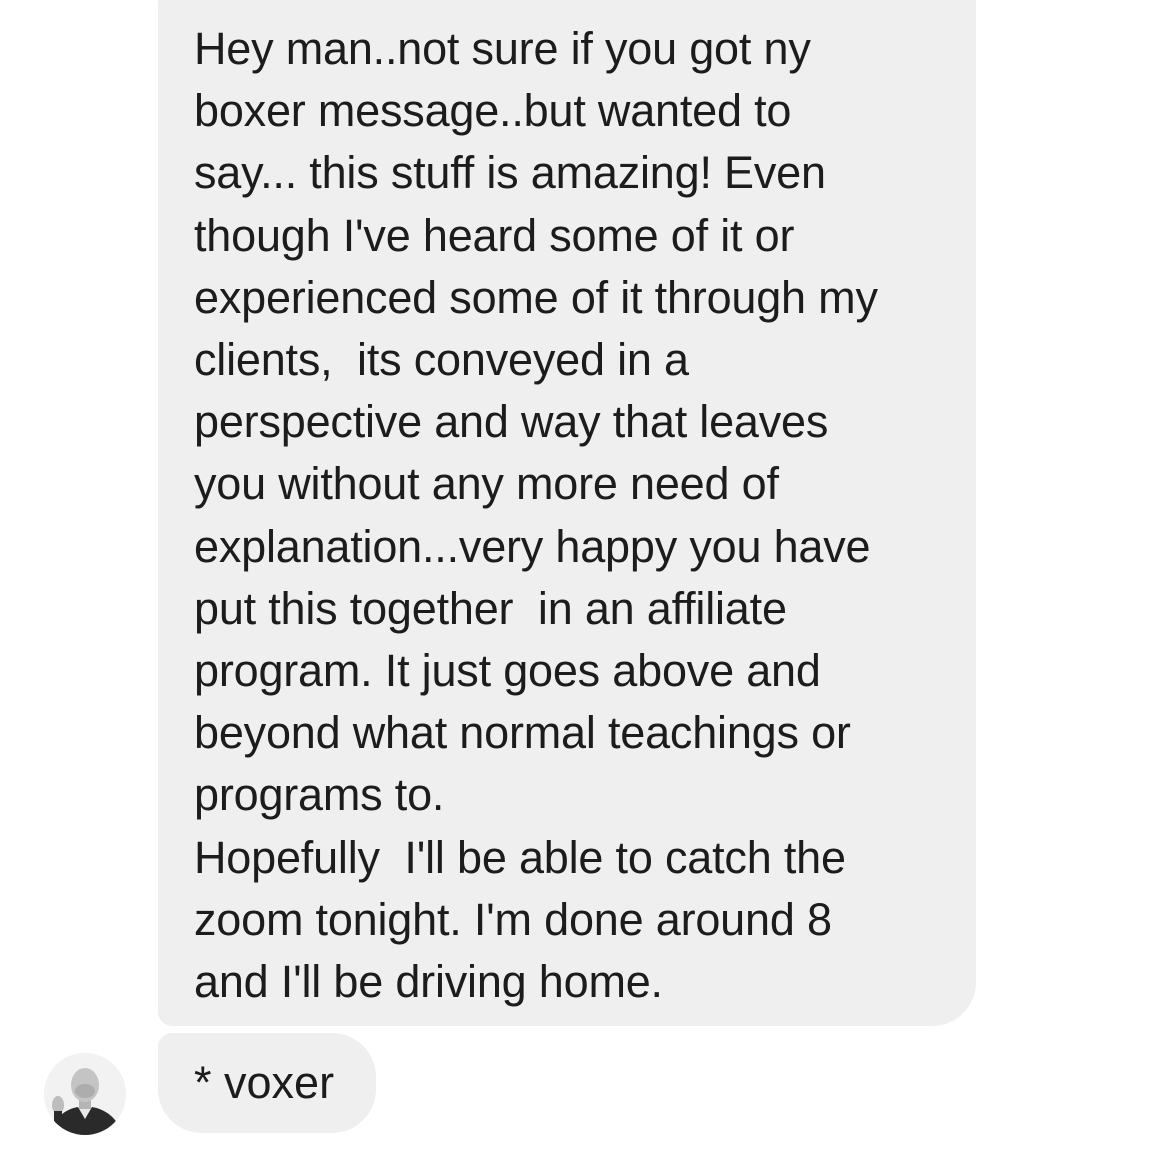 Image resolution: width=1170 pixels, height=1155 pixels. I want to click on user-avatar-photo-icon, so click(85, 1094).